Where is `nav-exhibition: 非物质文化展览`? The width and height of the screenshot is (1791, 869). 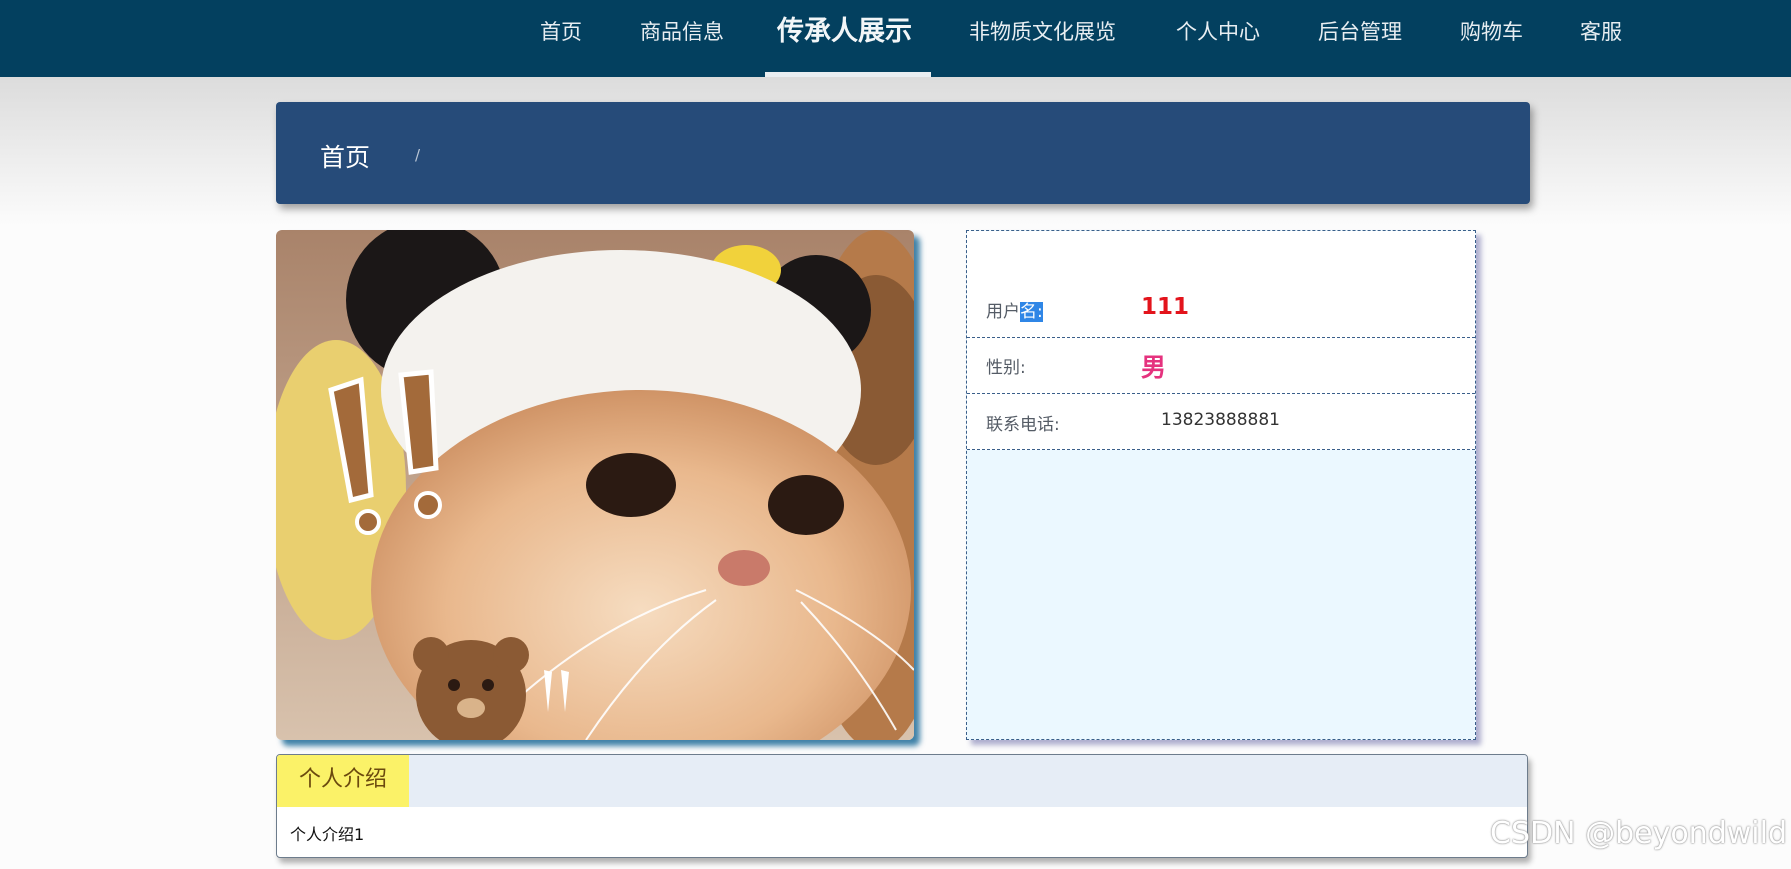
nav-exhibition: 非物质文化展览 is located at coordinates (1042, 38).